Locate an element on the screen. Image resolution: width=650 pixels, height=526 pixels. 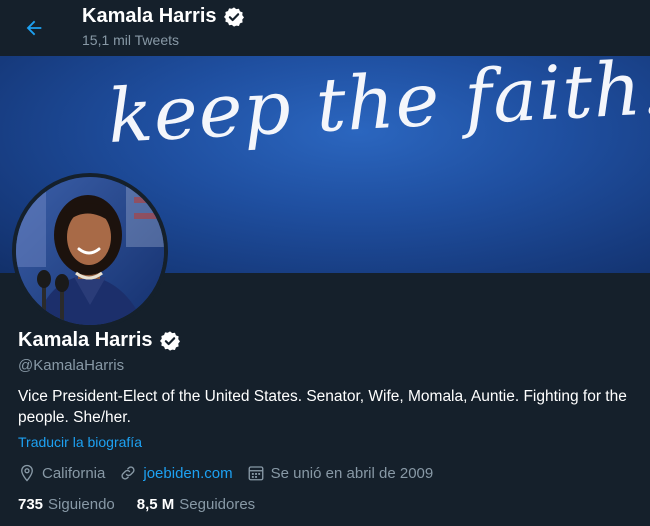
followers-link: 8,5 M Seguidores is located at coordinates (196, 504).